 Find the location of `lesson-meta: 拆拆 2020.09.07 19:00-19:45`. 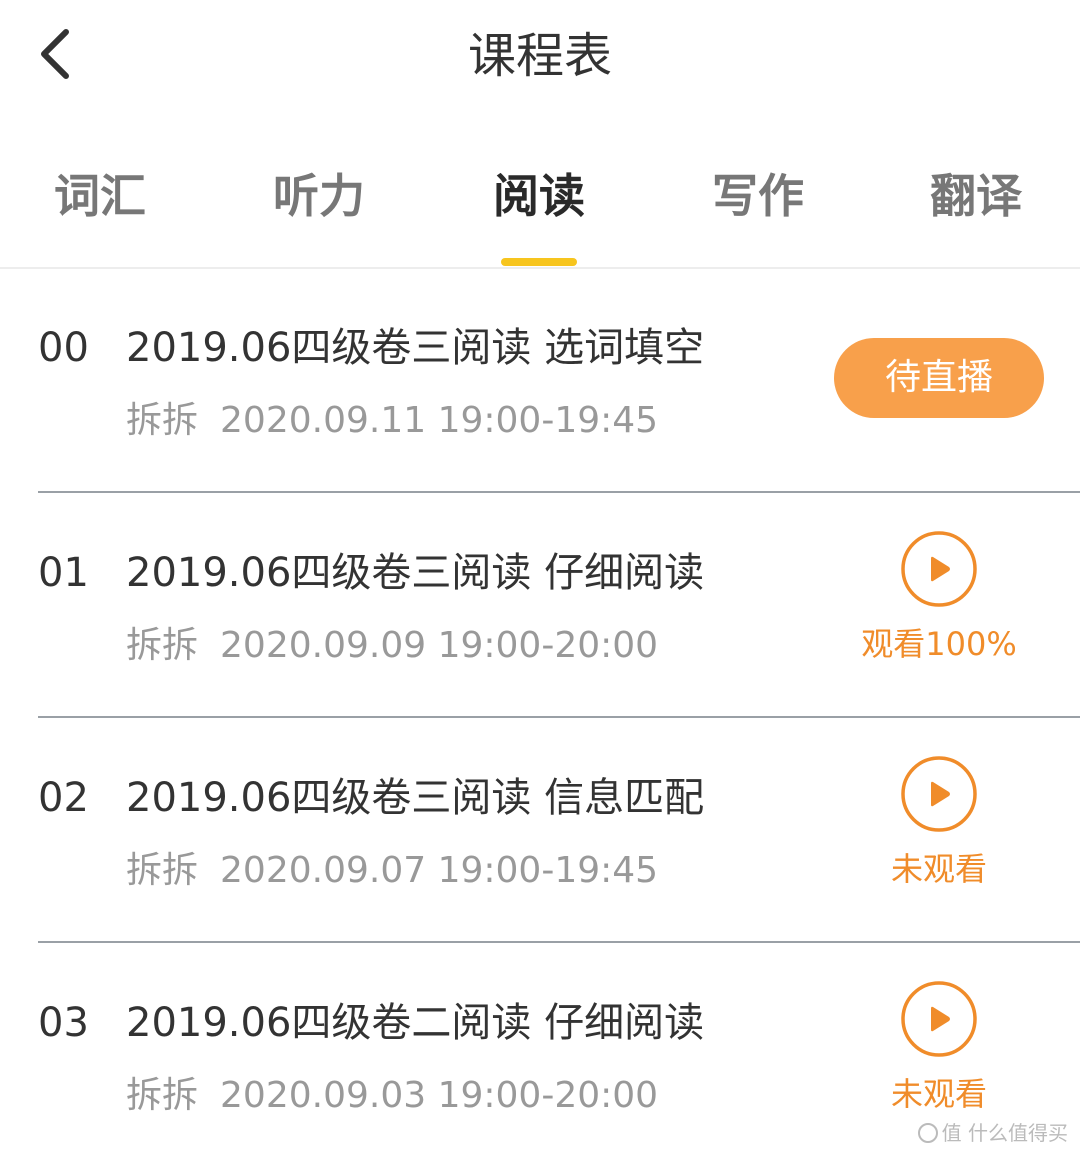

lesson-meta: 拆拆 2020.09.07 19:00-19:45 is located at coordinates (392, 871).